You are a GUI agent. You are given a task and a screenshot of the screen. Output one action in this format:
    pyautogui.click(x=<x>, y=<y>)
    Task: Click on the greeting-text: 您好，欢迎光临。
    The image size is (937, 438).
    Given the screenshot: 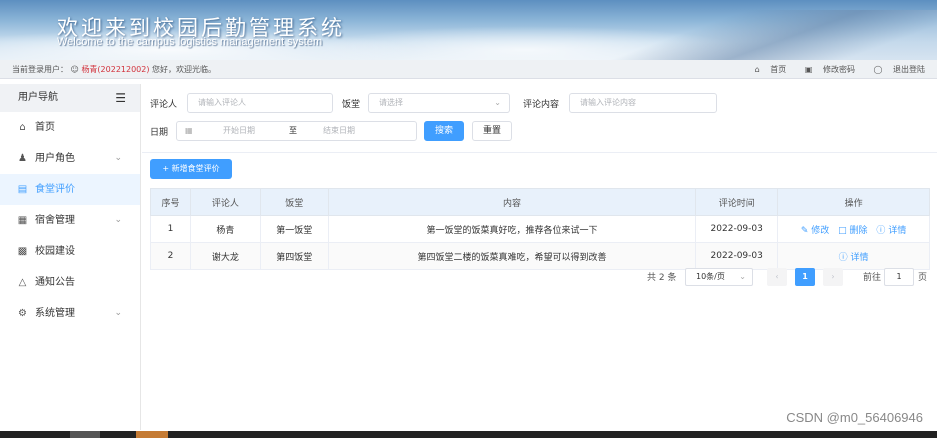 What is the action you would take?
    pyautogui.click(x=184, y=69)
    